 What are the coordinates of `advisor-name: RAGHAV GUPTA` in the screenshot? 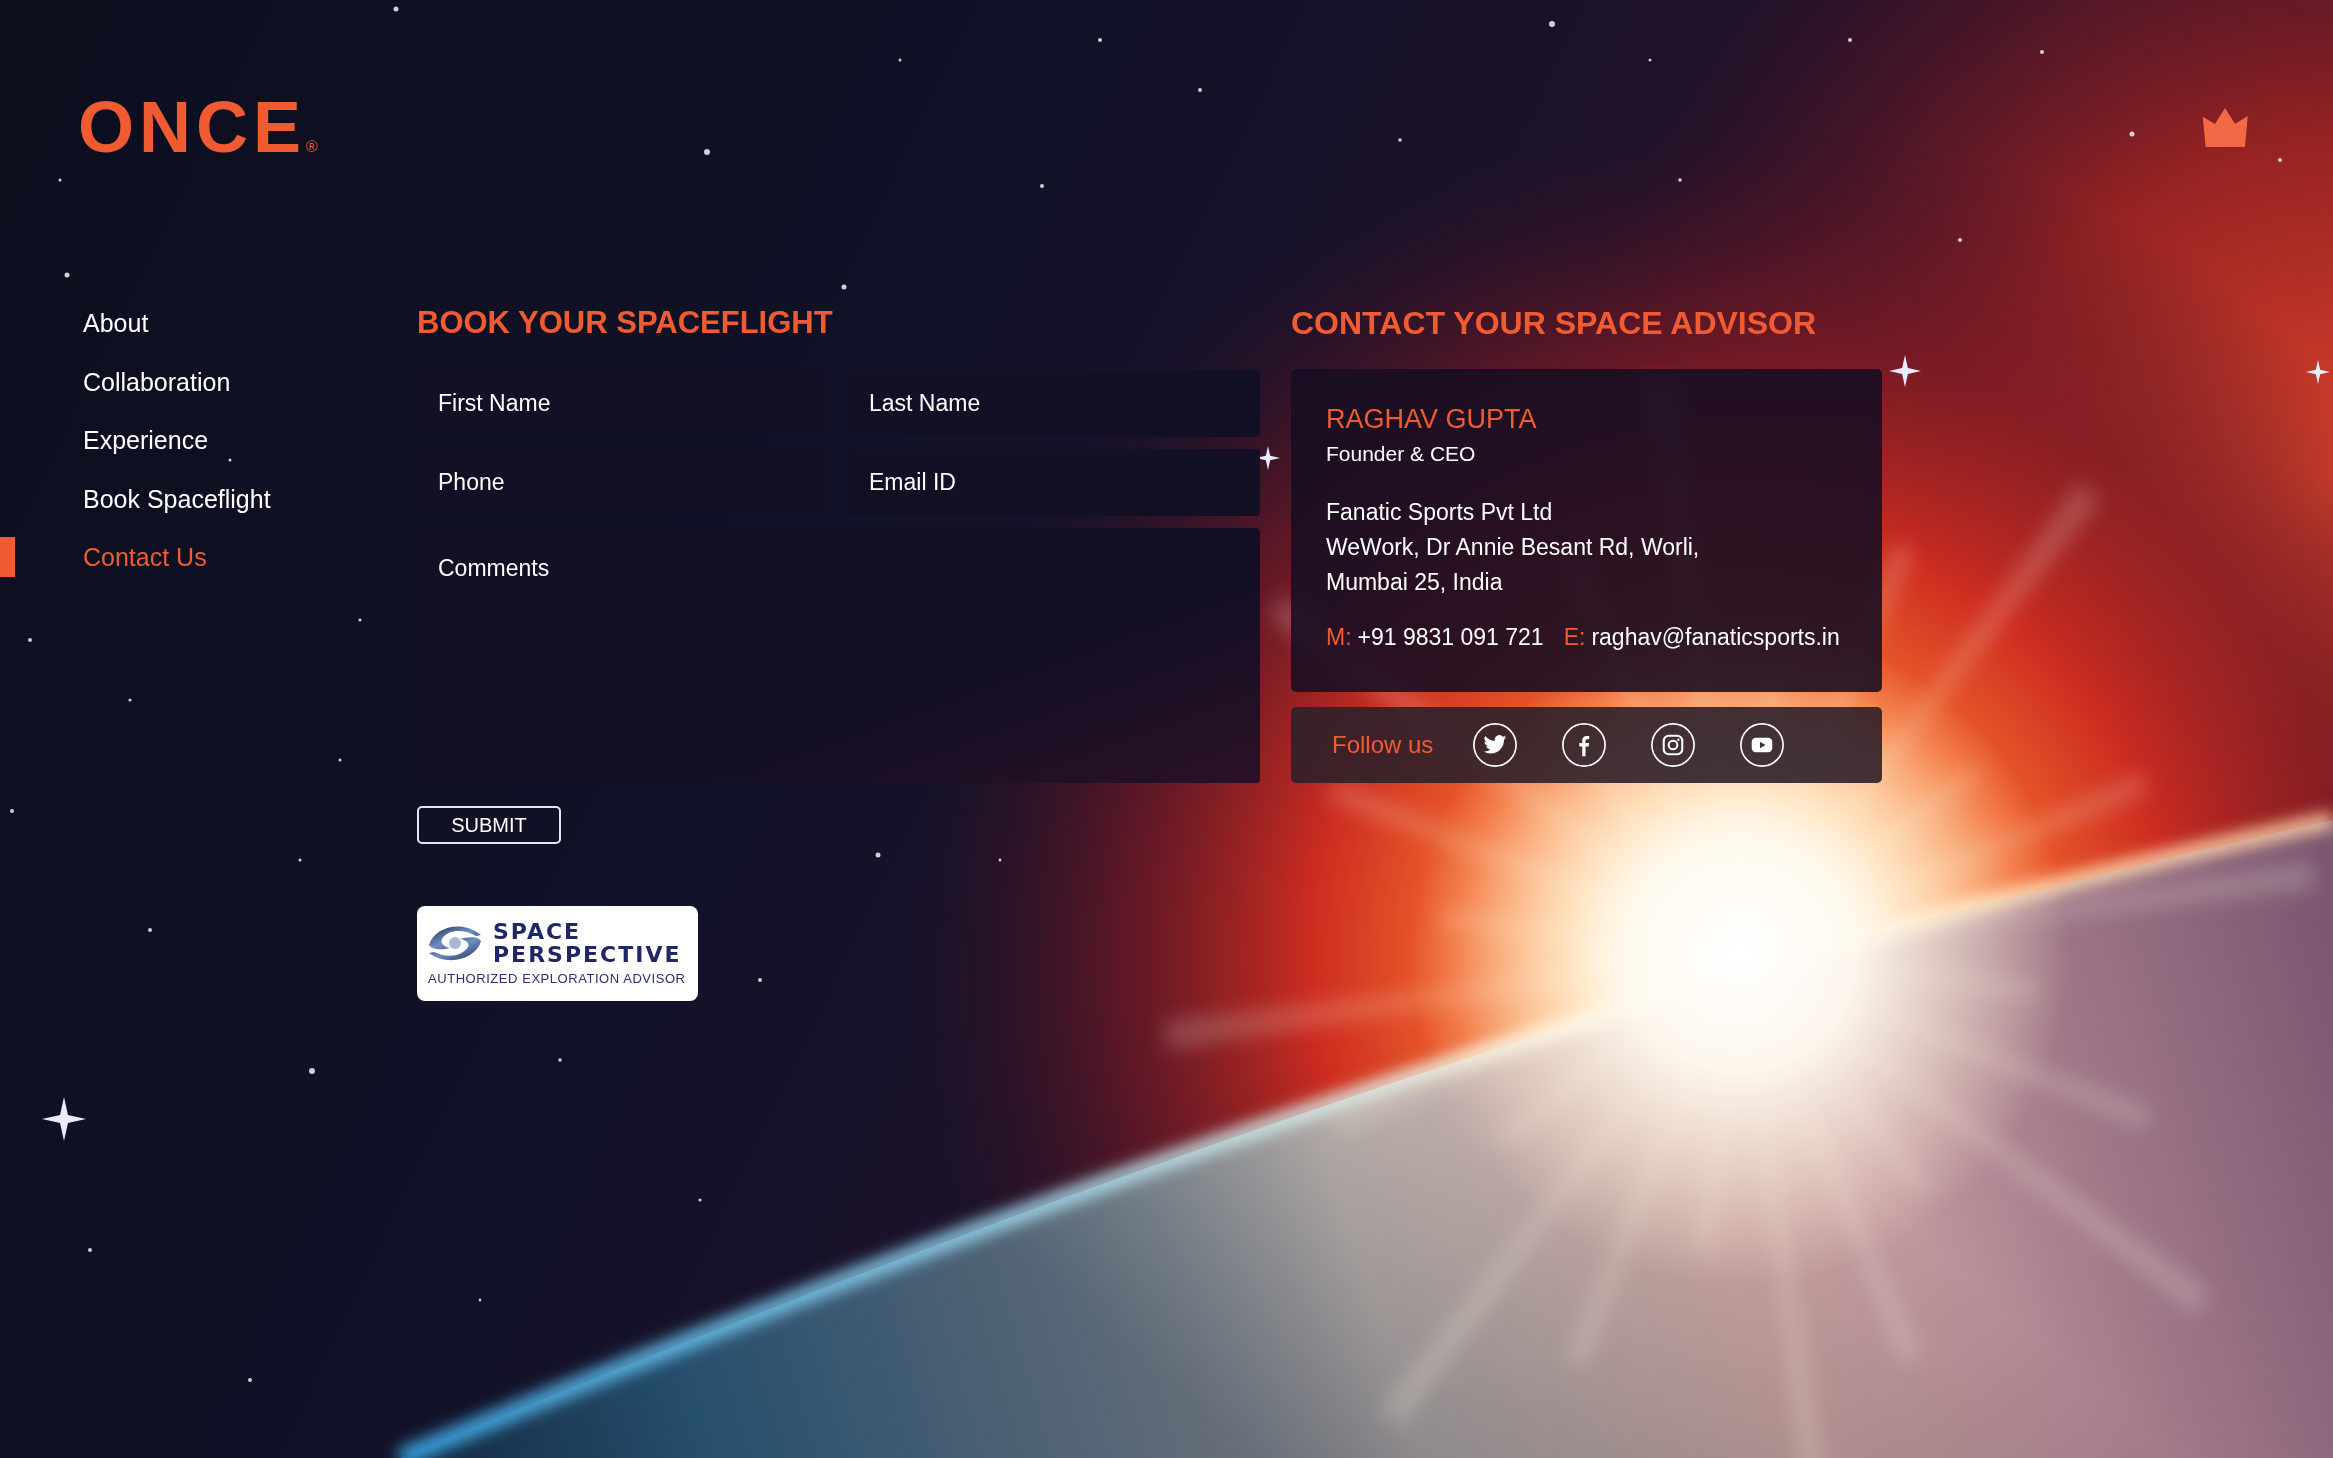 It's located at (1431, 419).